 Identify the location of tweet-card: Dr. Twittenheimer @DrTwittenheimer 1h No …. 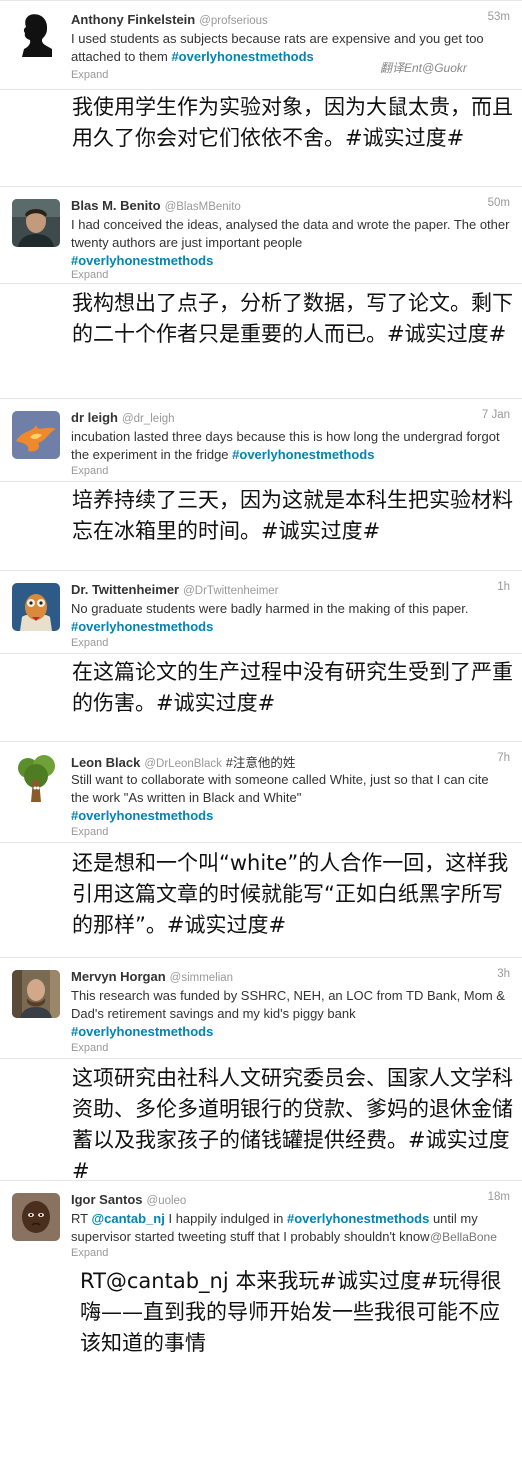
(261, 612).